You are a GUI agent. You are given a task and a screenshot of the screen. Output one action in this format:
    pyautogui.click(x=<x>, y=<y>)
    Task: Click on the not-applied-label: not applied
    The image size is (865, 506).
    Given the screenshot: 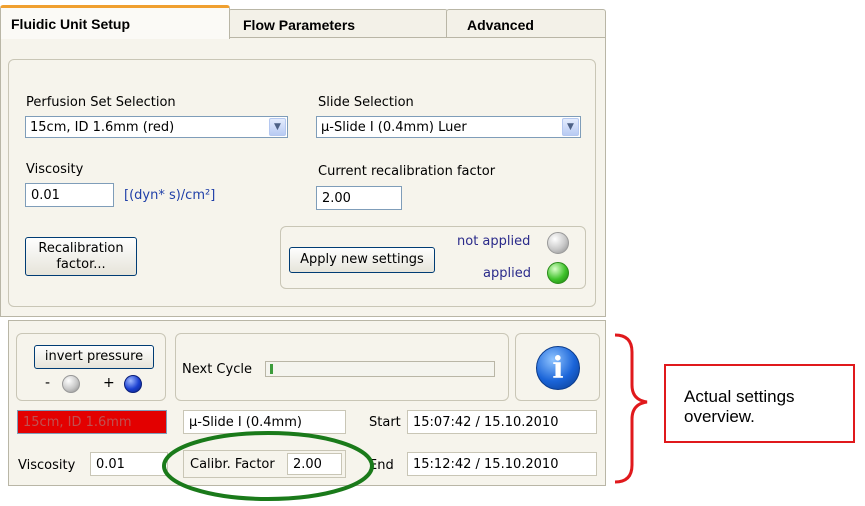 What is the action you would take?
    pyautogui.click(x=494, y=241)
    